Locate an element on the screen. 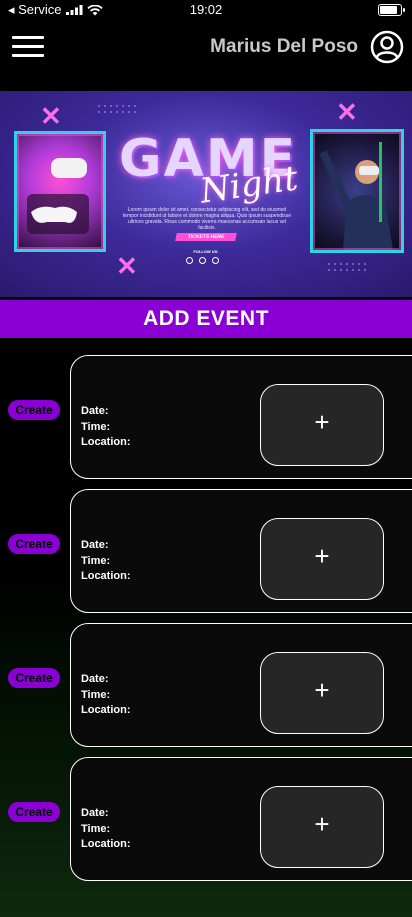 The height and width of the screenshot is (917, 412). battery-icon is located at coordinates (391, 10).